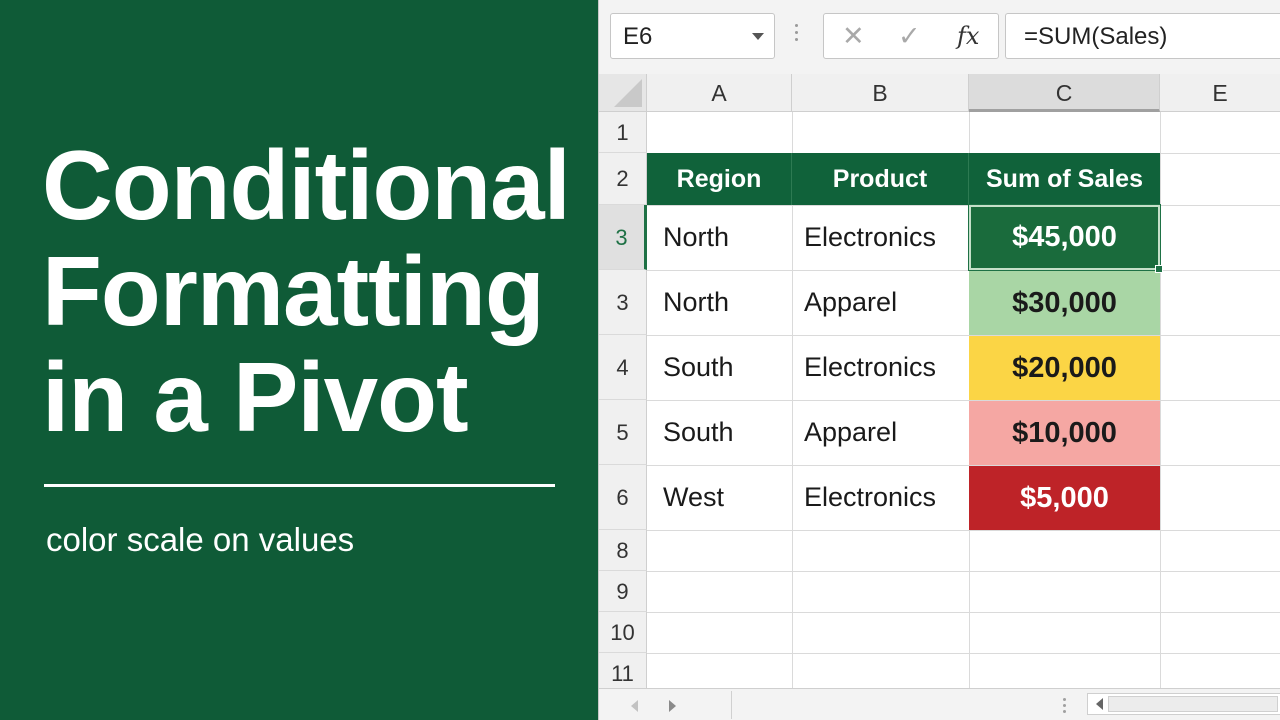 The image size is (1280, 720). Describe the element at coordinates (623, 550) in the screenshot. I see `row-header: 8` at that location.